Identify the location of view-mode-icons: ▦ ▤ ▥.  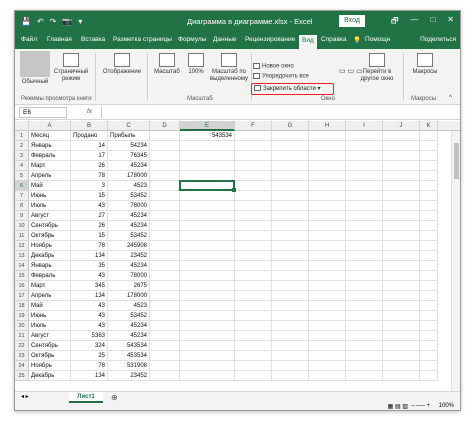
(398, 406).